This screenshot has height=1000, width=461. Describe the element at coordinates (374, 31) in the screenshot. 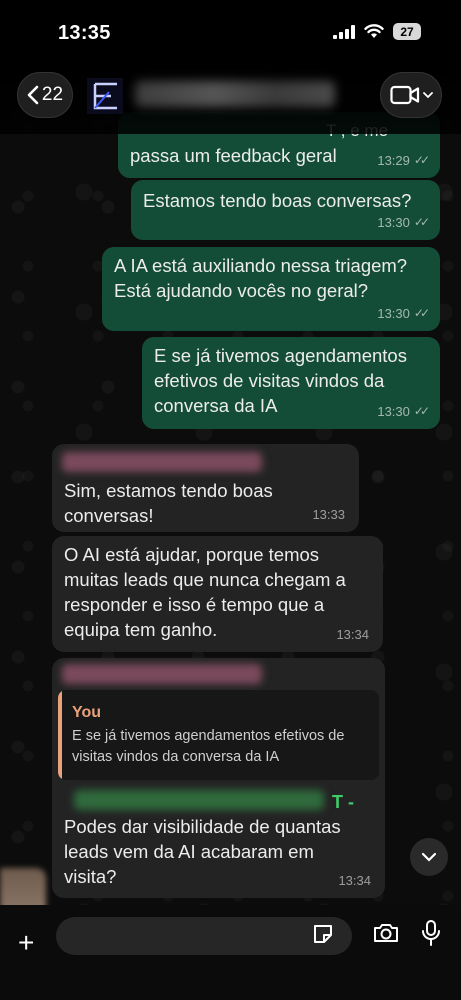

I see `wifi-icon` at that location.